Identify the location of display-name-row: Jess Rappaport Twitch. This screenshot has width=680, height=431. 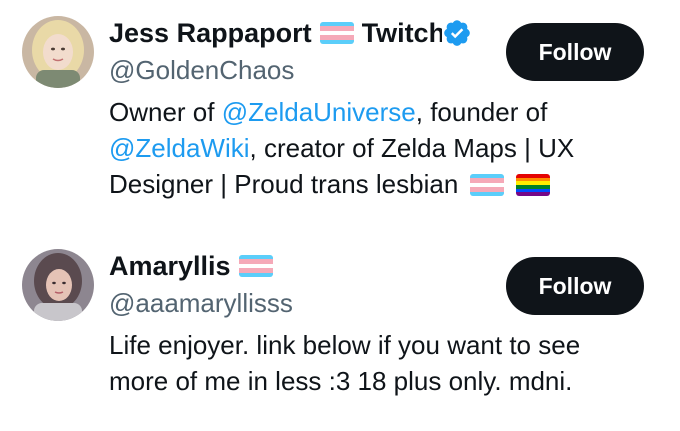
(296, 33).